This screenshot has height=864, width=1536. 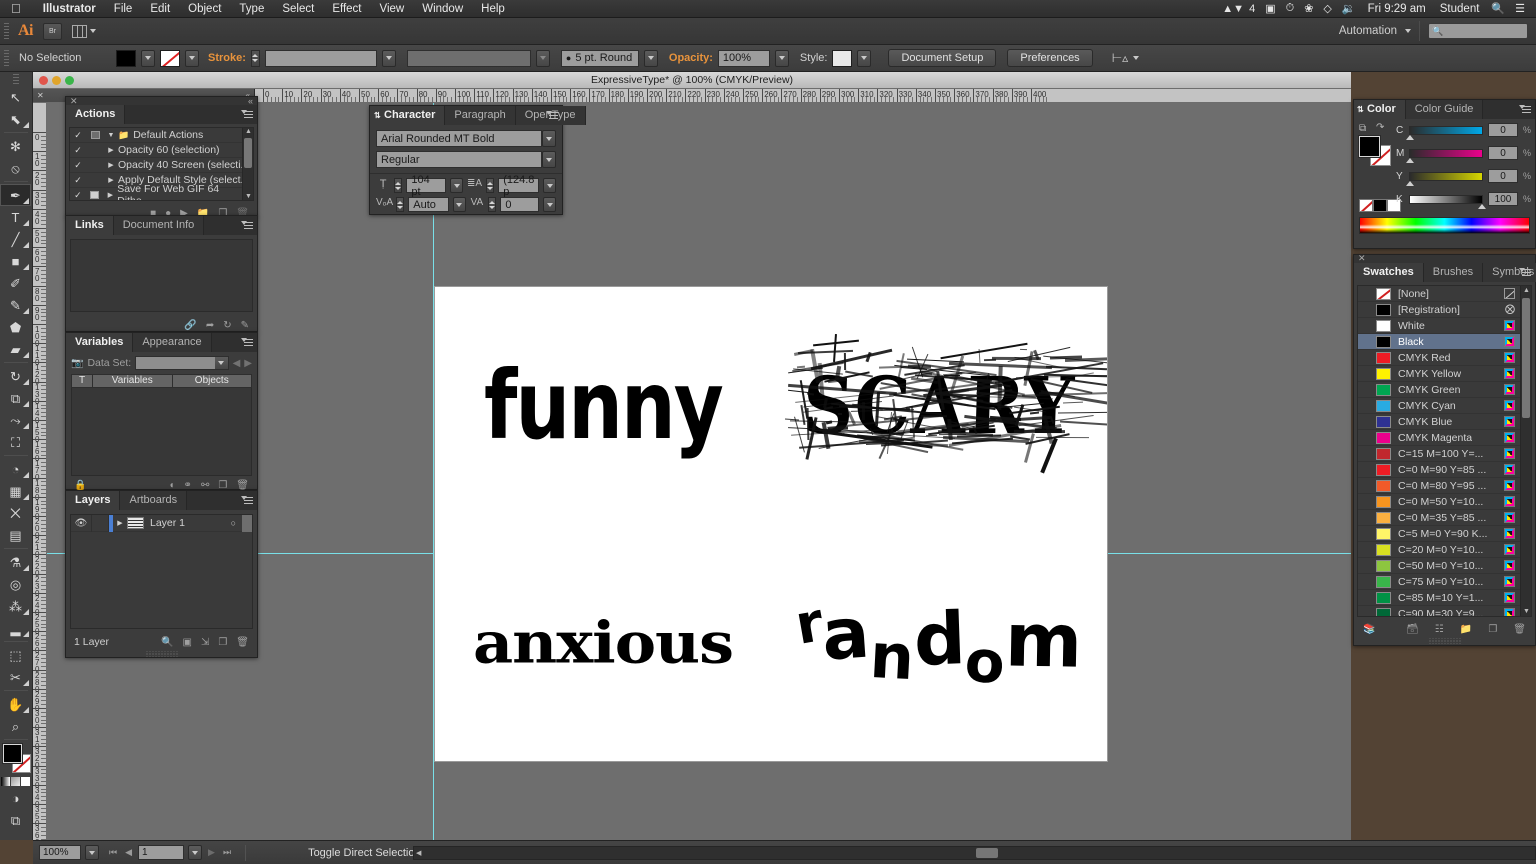 What do you see at coordinates (40, 95) in the screenshot?
I see `close-icon: ✕` at bounding box center [40, 95].